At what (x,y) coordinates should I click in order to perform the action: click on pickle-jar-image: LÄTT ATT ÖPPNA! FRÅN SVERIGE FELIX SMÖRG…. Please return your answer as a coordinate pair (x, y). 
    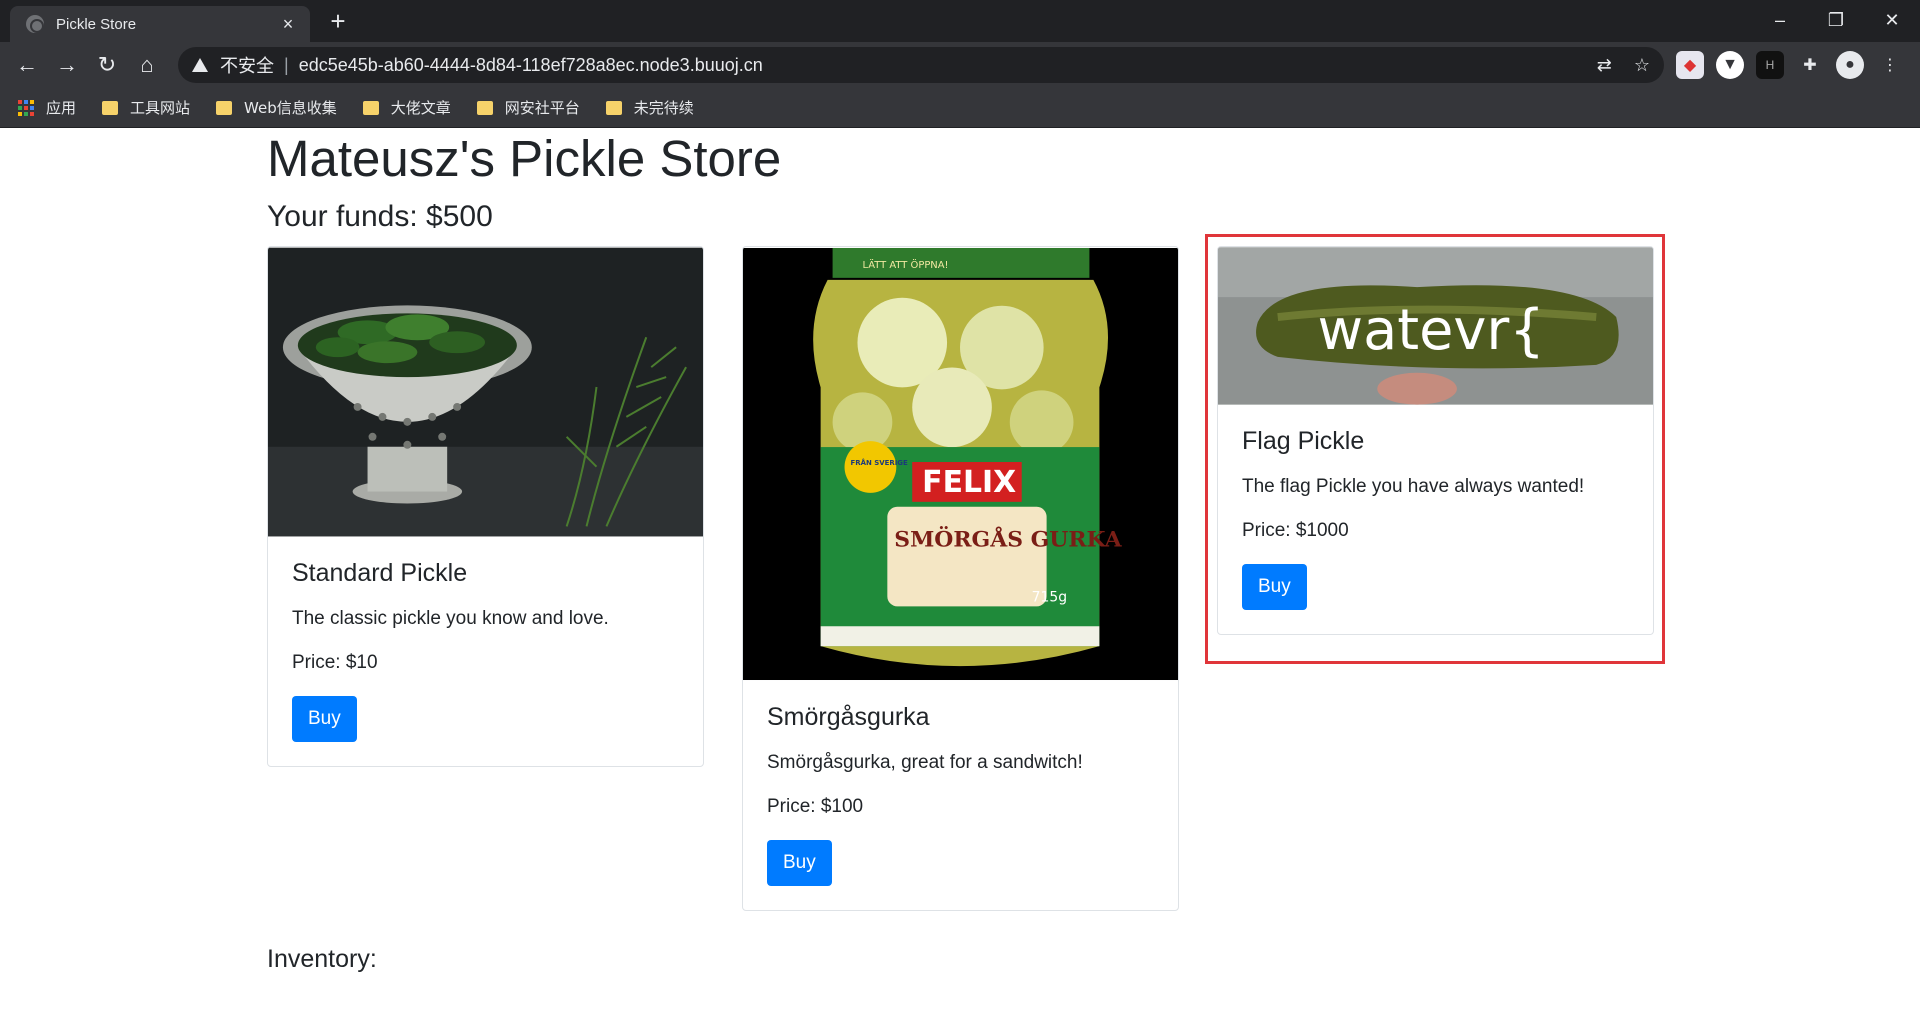
    Looking at the image, I should click on (960, 464).